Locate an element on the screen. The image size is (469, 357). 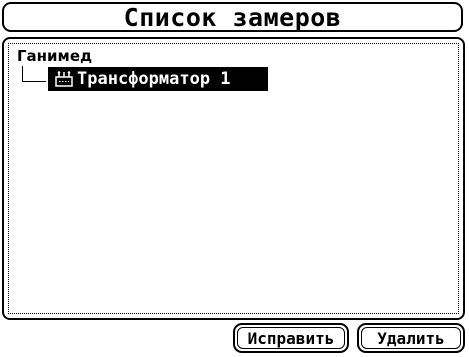
tree-item-transformer: Трансформатор 1 is located at coordinates (158, 79).